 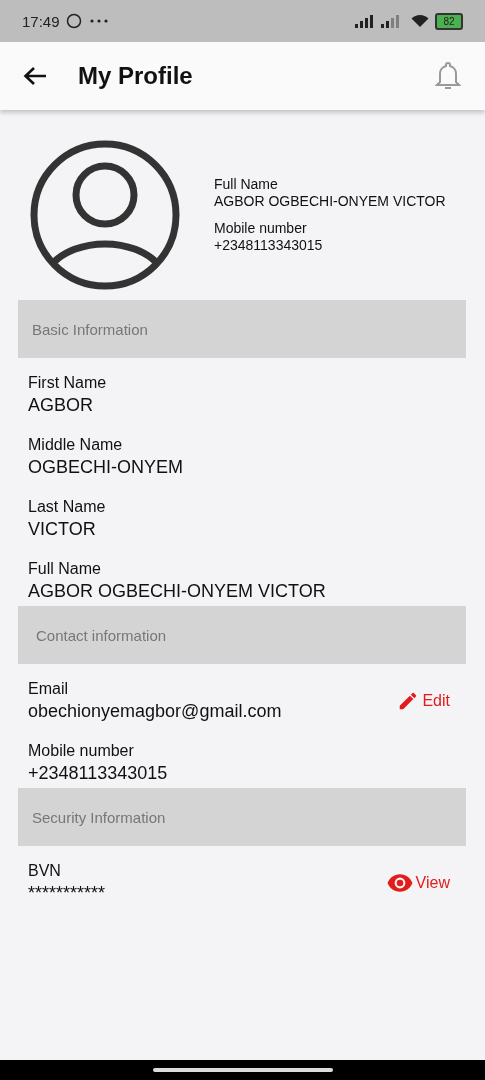 What do you see at coordinates (155, 711) in the screenshot?
I see `field-value: obechionyemagbor@gmail.com` at bounding box center [155, 711].